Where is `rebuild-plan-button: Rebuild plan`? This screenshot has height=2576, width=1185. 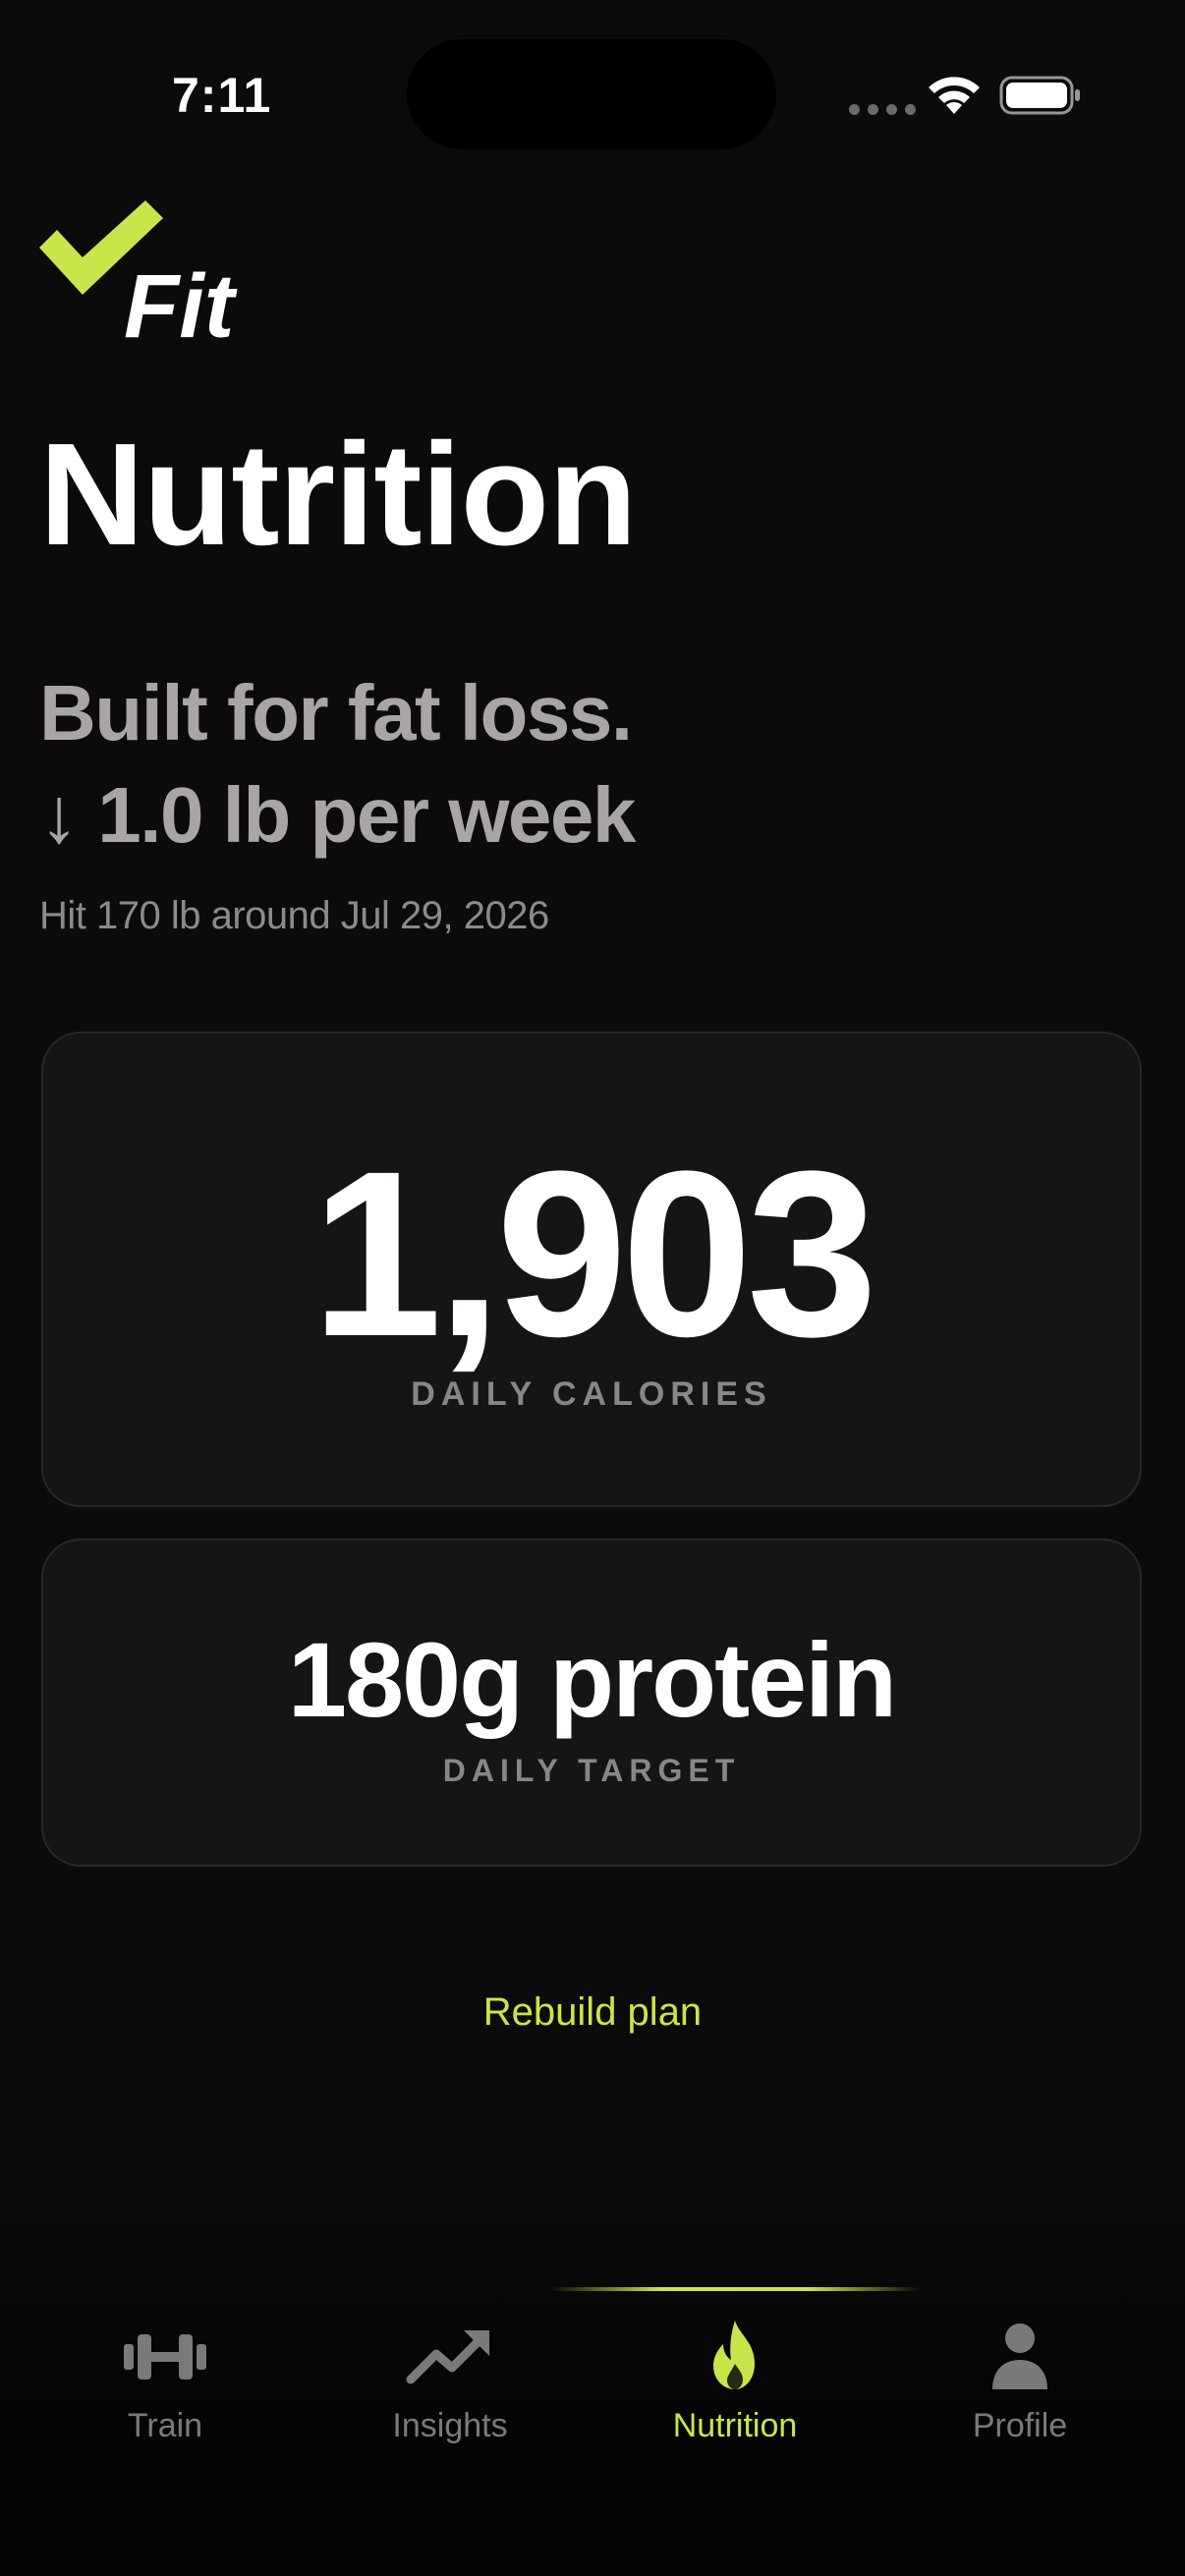
rebuild-plan-button: Rebuild plan is located at coordinates (592, 2012).